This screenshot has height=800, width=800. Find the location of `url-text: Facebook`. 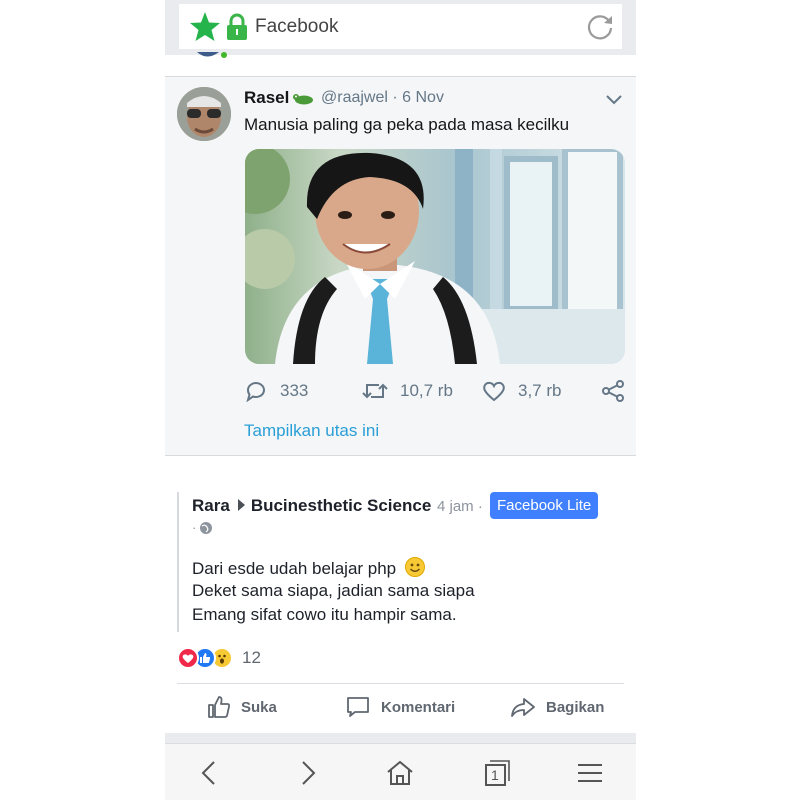

url-text: Facebook is located at coordinates (296, 27).